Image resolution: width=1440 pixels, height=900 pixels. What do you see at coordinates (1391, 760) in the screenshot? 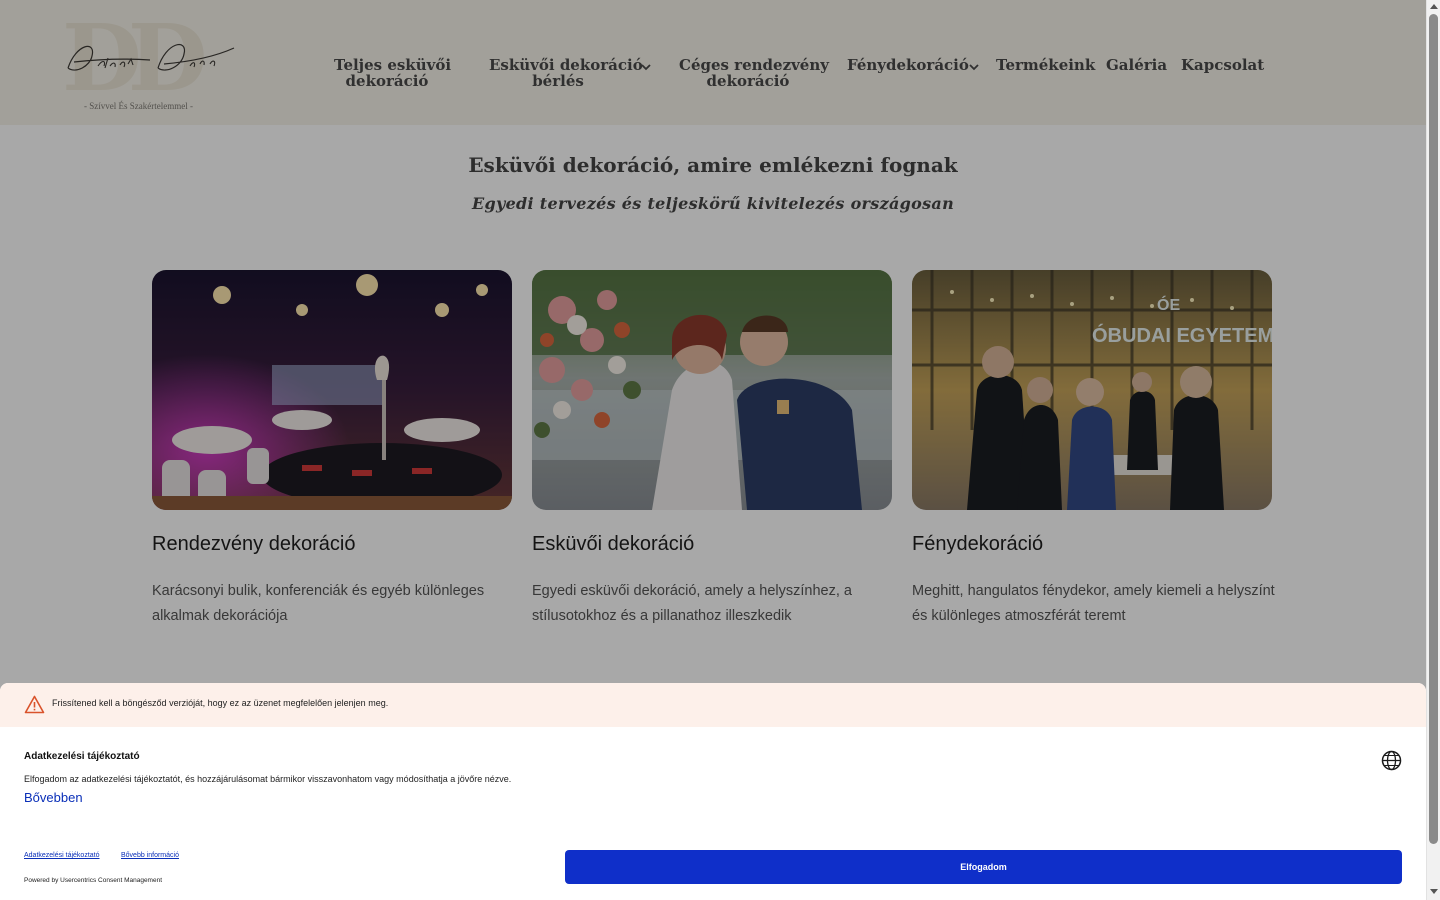
I see `language-globe-icon` at bounding box center [1391, 760].